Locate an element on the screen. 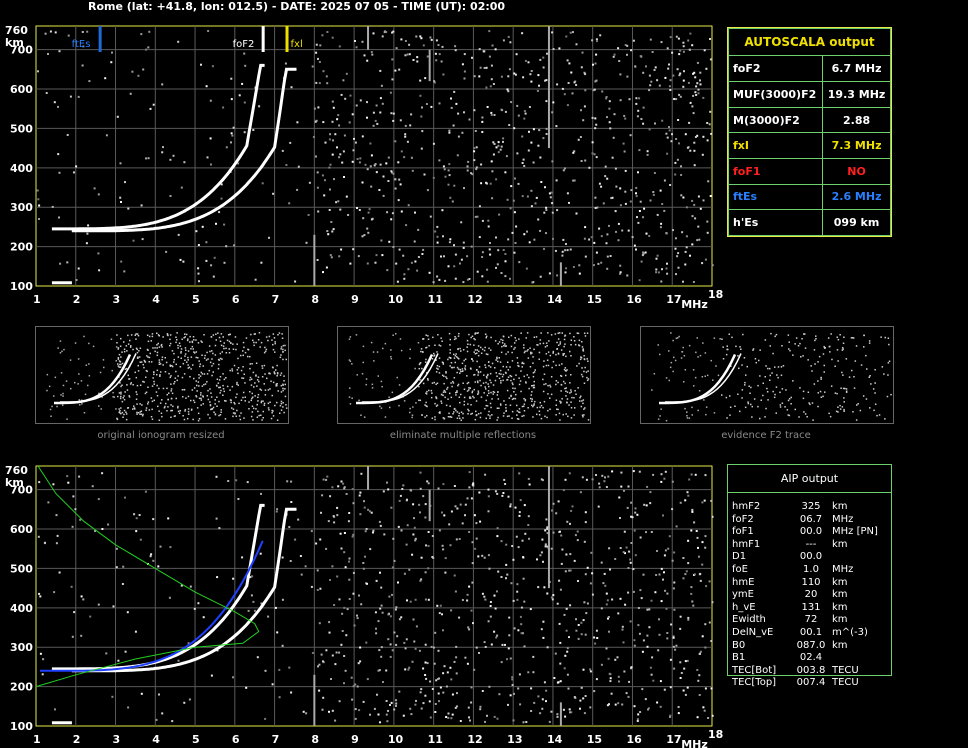 This screenshot has height=748, width=968. y-tick-label: 700 is located at coordinates (21, 50).